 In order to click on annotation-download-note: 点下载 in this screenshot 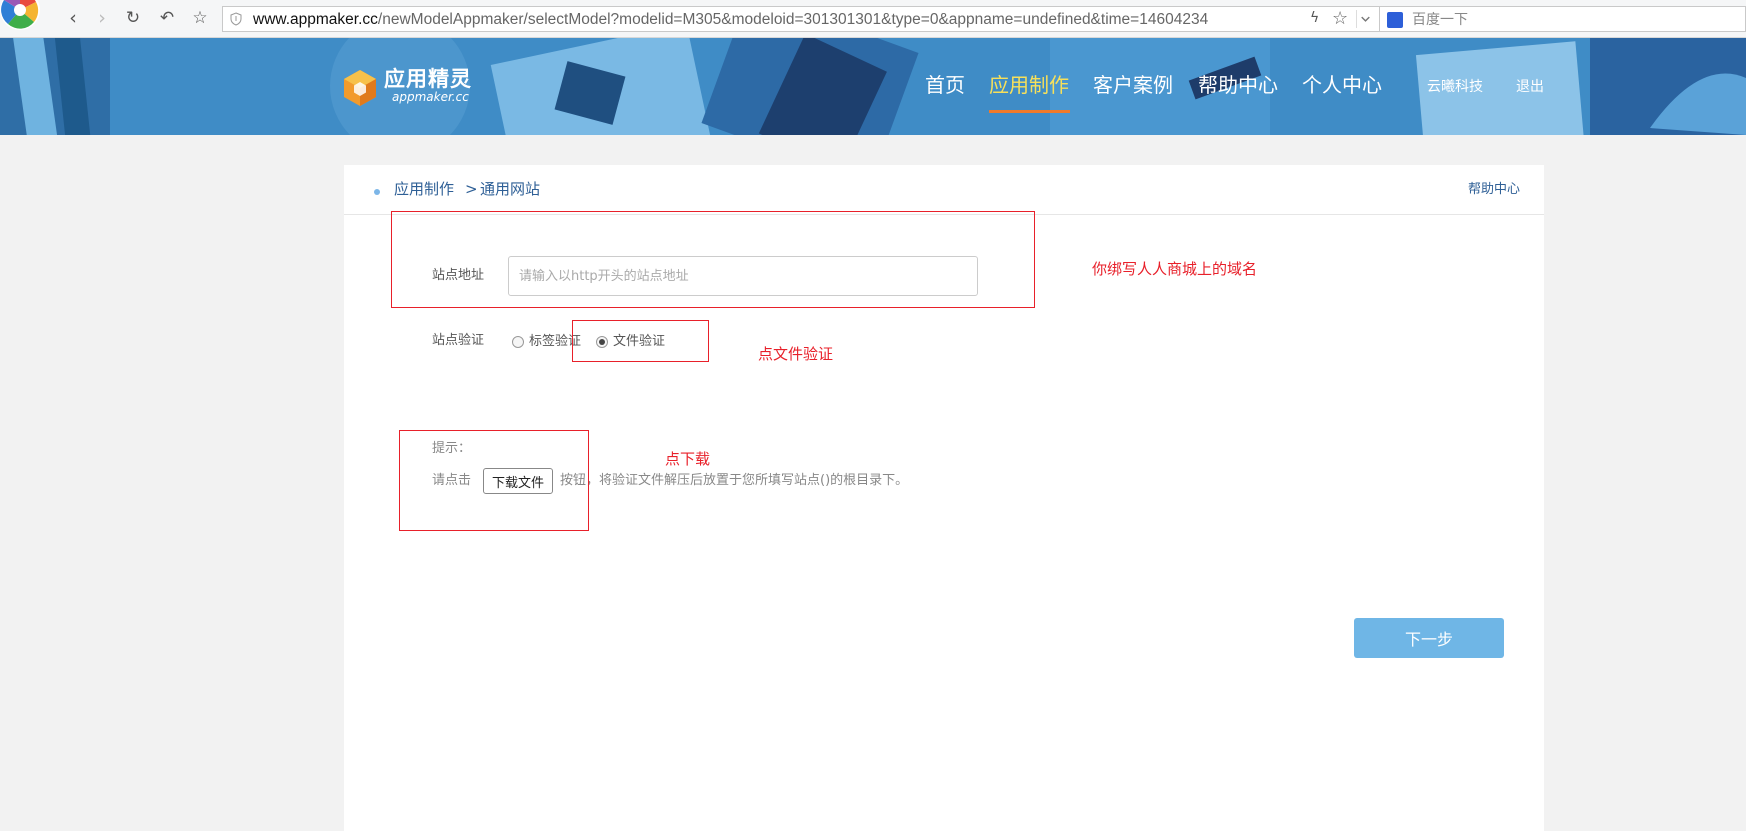, I will do `click(688, 459)`.